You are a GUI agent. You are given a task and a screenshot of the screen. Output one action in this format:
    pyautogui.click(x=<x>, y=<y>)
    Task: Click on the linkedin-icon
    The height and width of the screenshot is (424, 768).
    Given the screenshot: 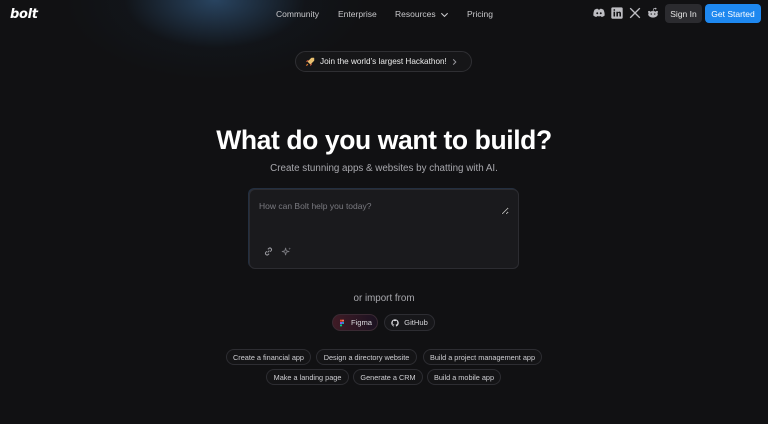 What is the action you would take?
    pyautogui.click(x=617, y=13)
    